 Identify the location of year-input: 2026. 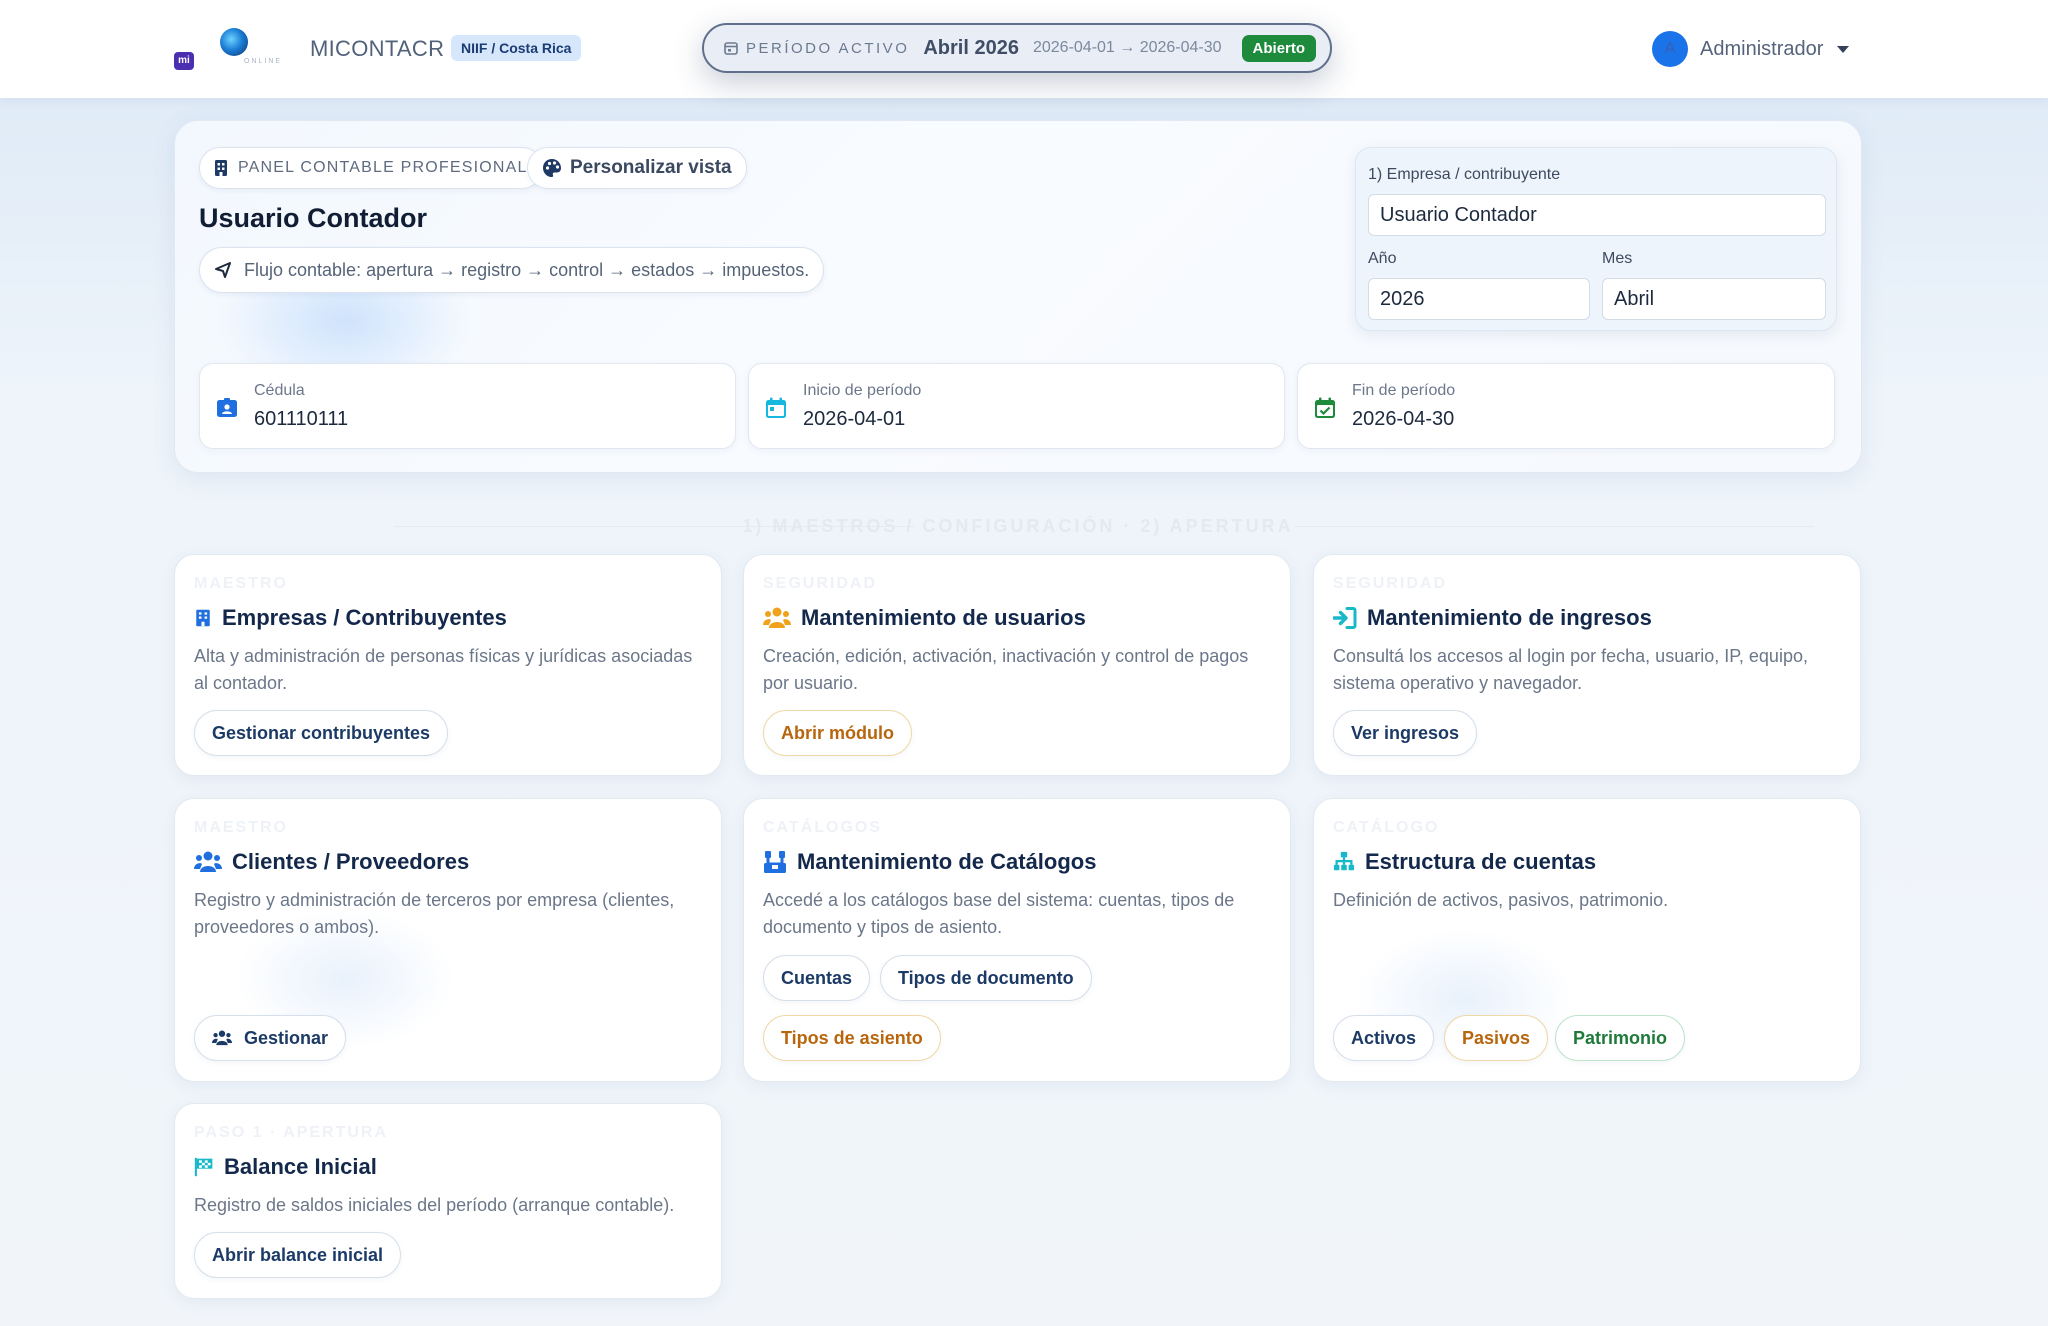
(1479, 299).